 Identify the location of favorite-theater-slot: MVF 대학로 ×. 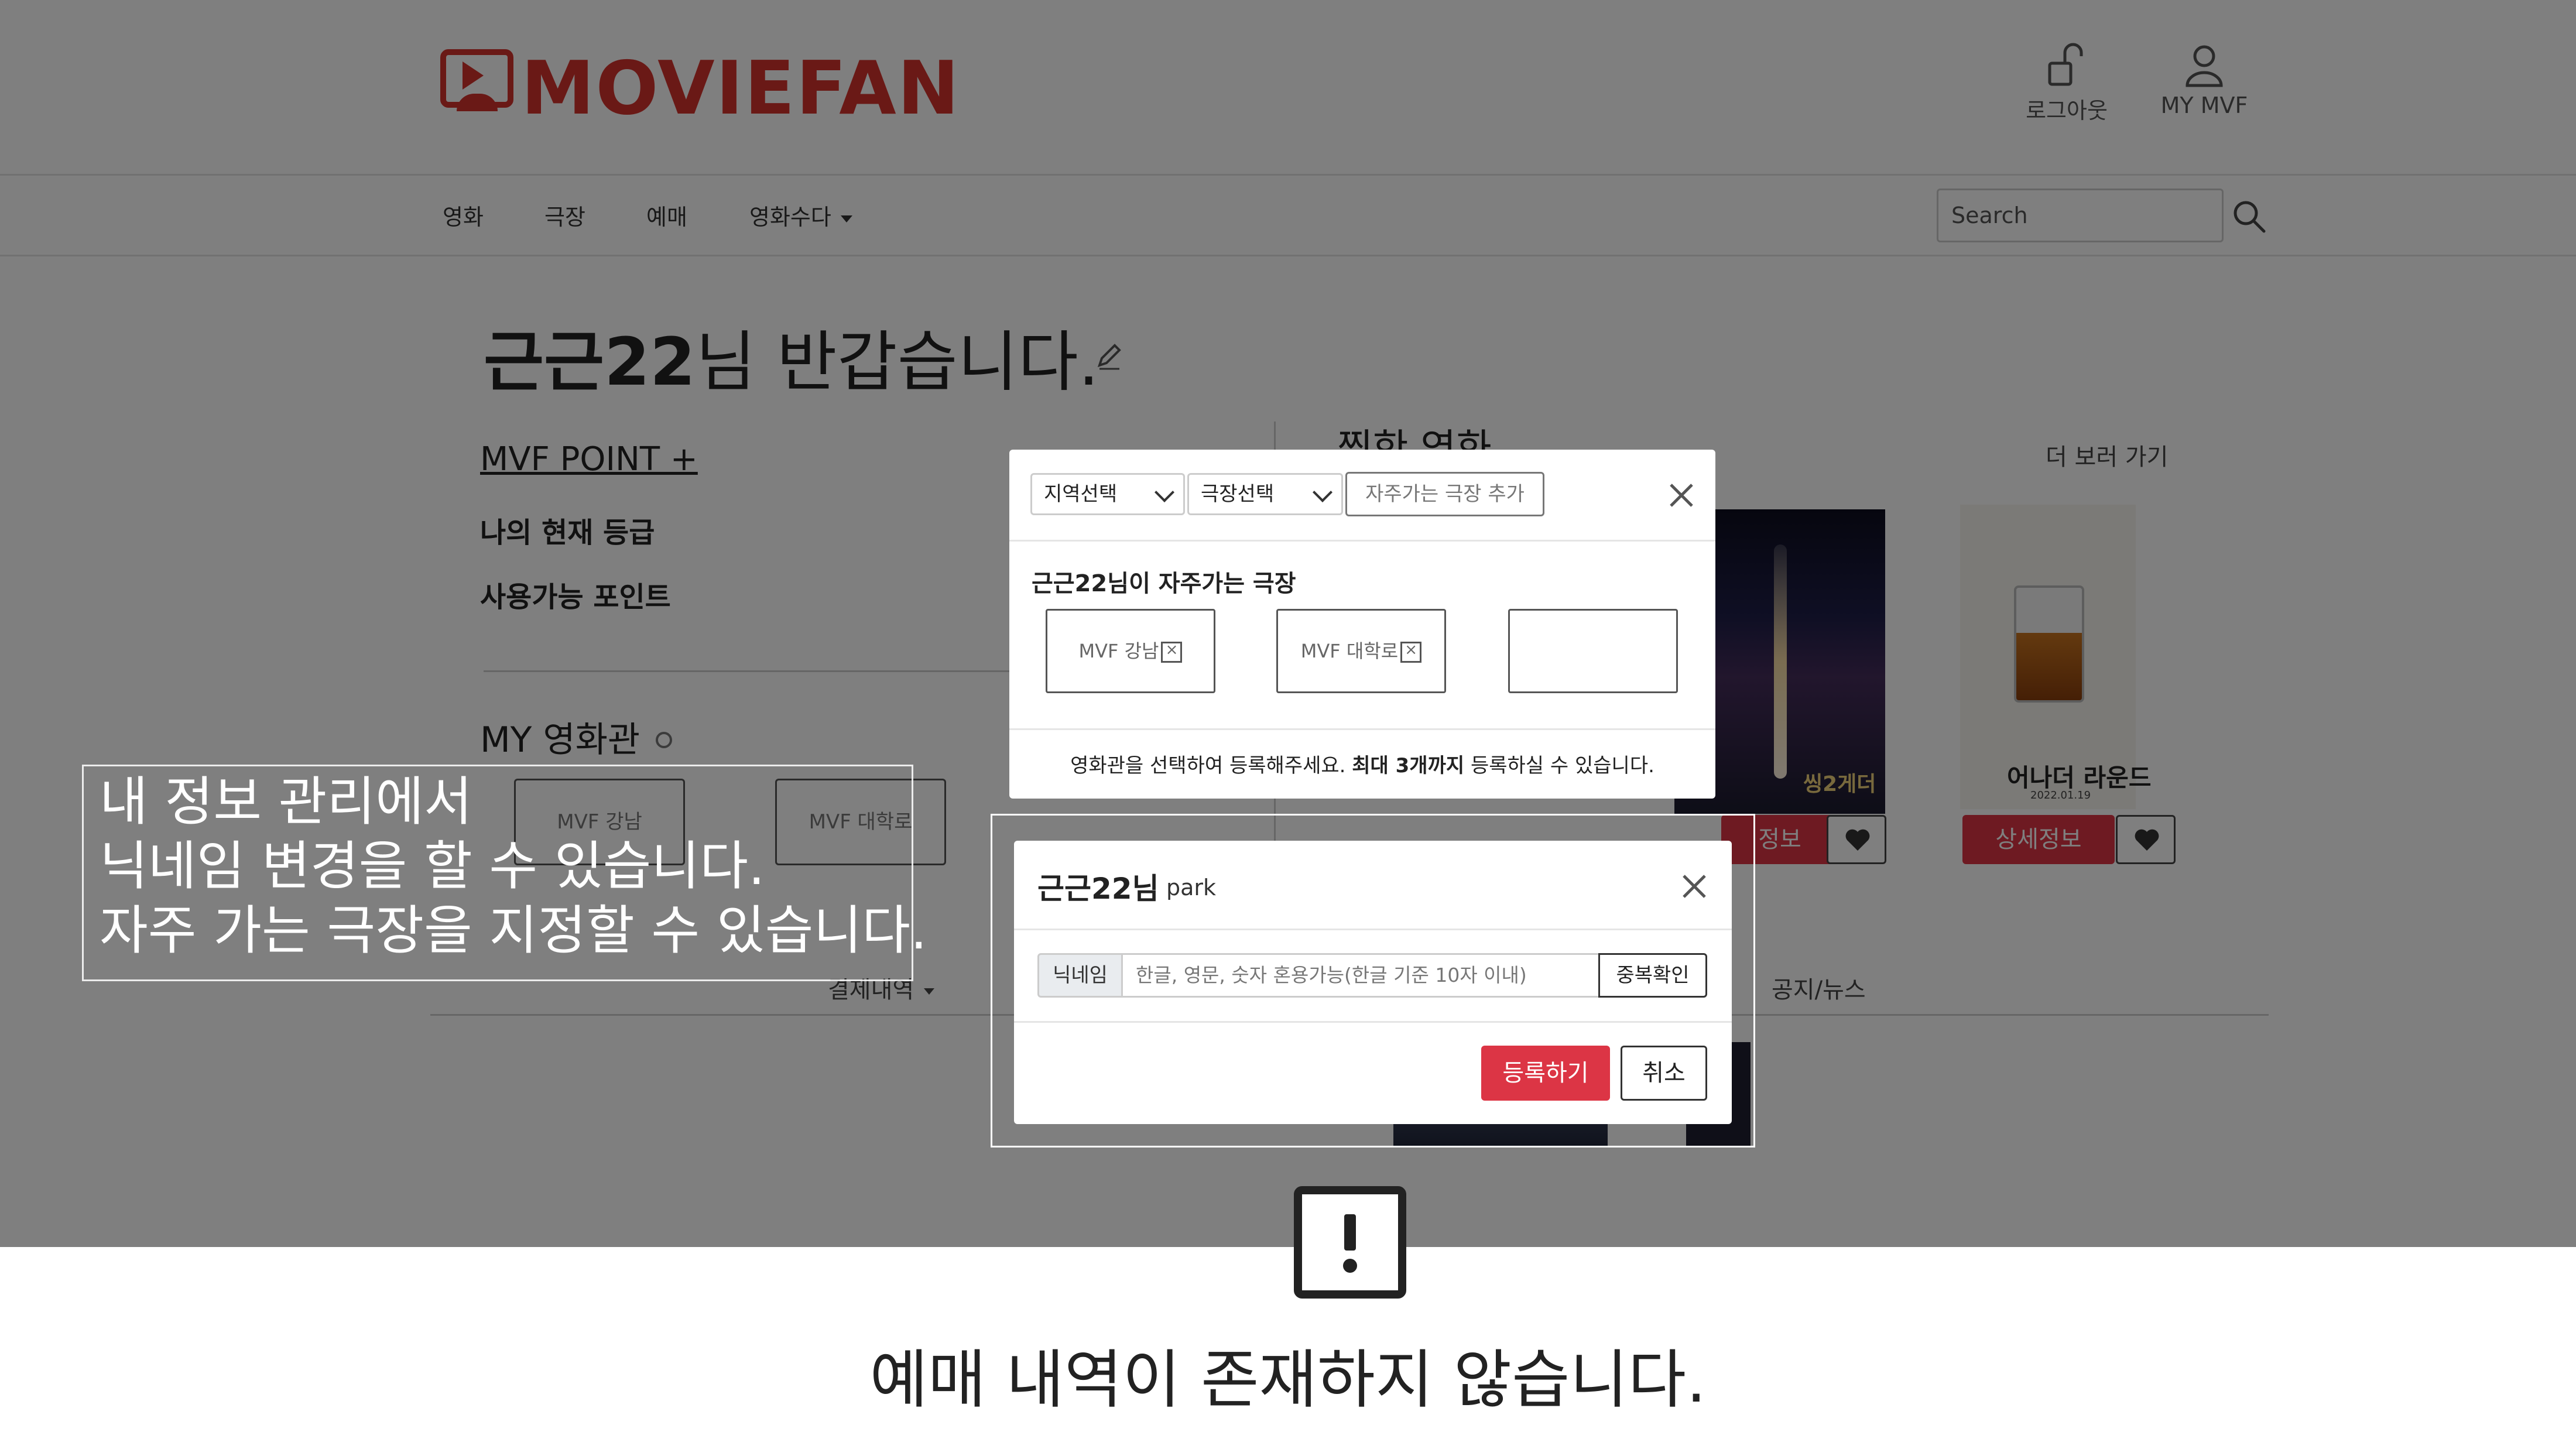
(1361, 651).